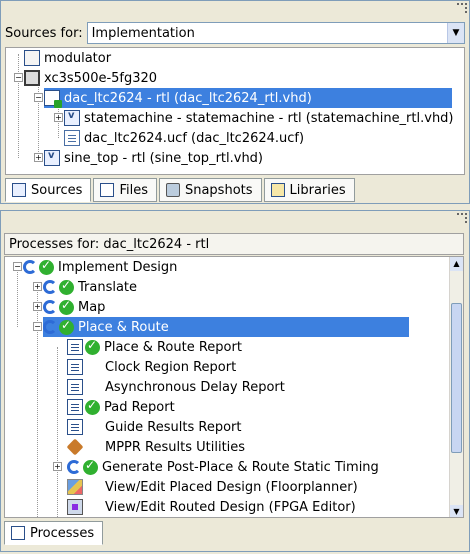  I want to click on process-label: Asynchronous Delay Report, so click(195, 387).